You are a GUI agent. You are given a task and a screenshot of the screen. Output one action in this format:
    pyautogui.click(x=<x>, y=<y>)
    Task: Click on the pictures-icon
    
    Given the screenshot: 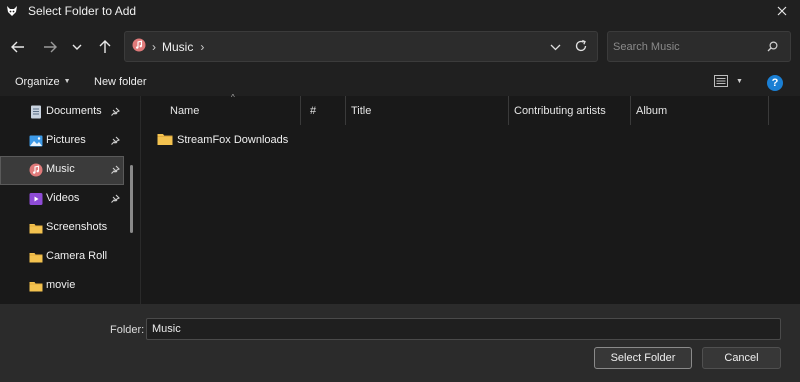 What is the action you would take?
    pyautogui.click(x=36, y=141)
    